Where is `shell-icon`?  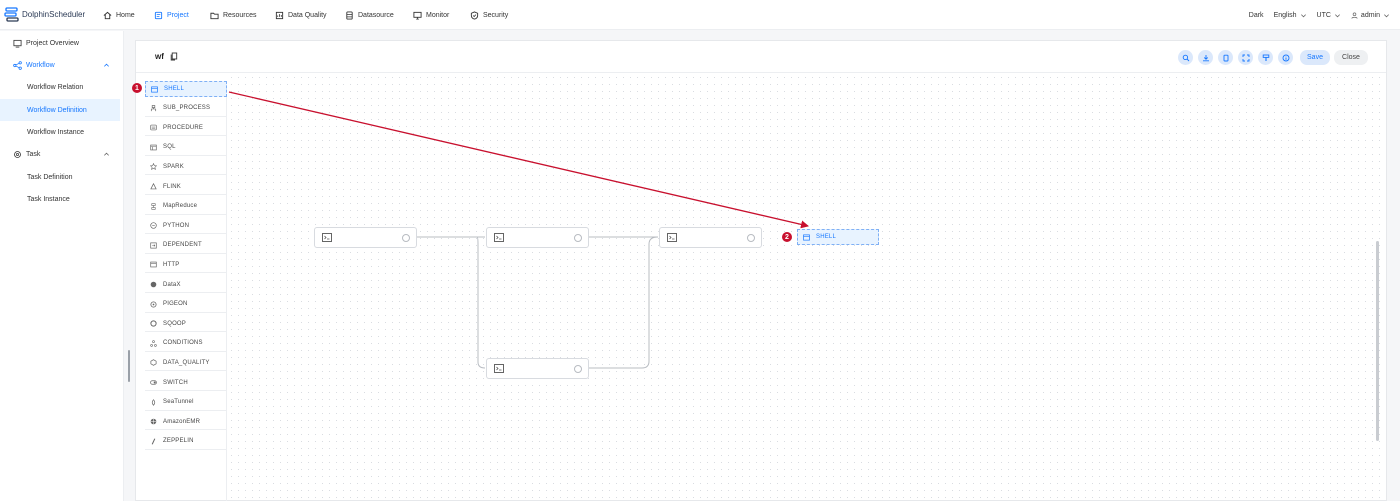 shell-icon is located at coordinates (806, 237).